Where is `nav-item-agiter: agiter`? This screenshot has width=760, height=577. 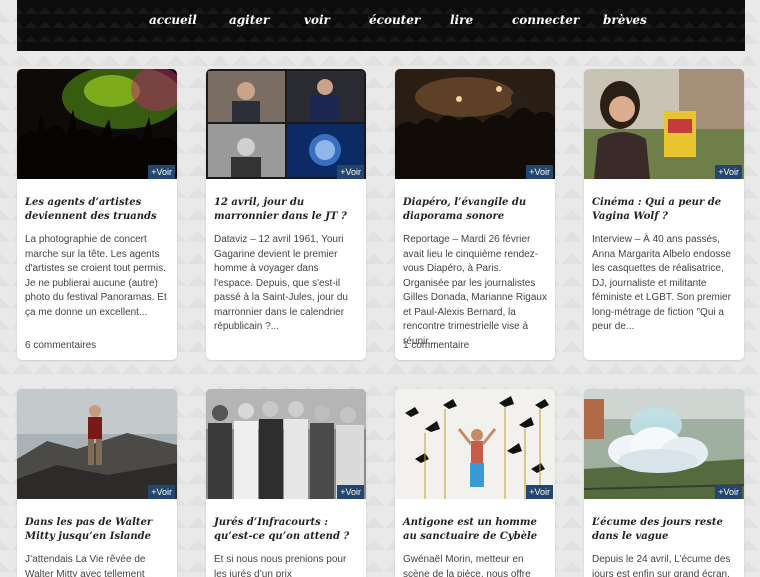 nav-item-agiter: agiter is located at coordinates (249, 20).